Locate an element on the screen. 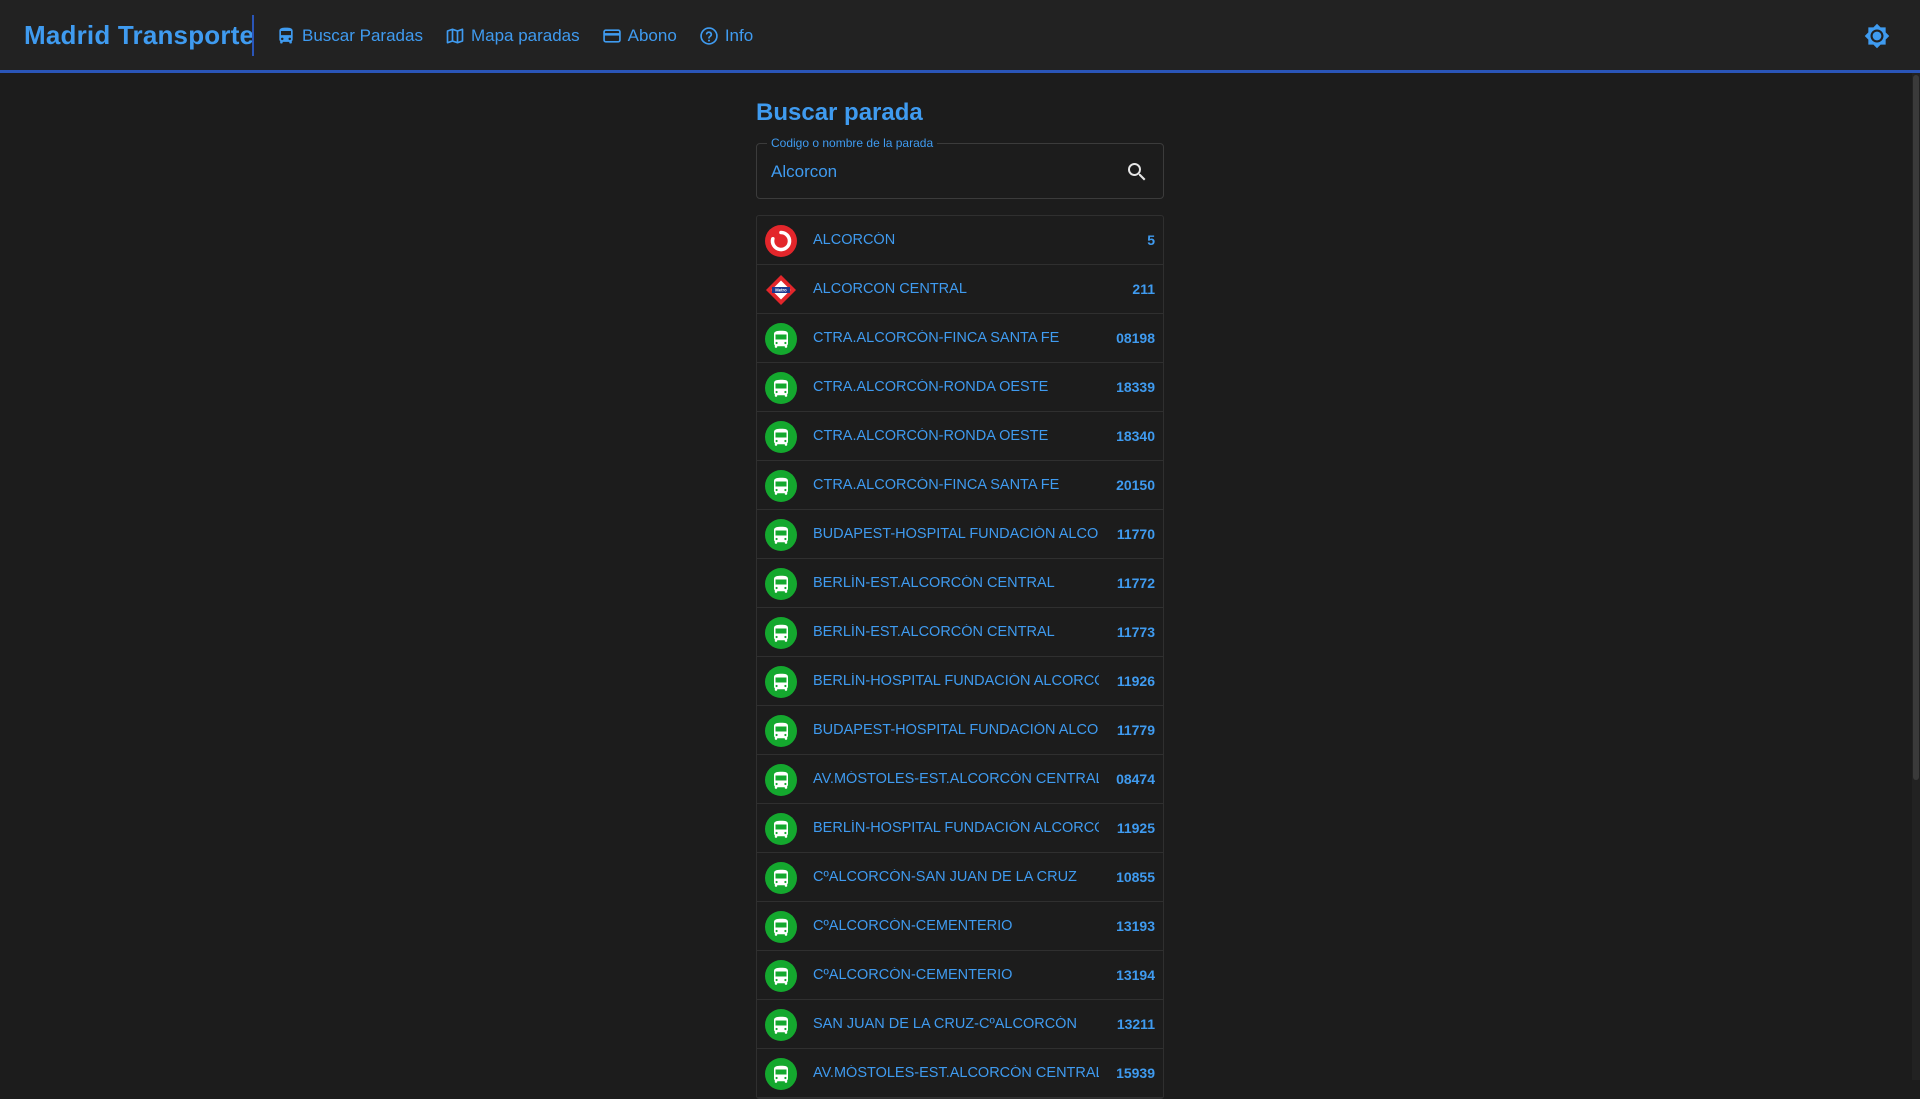 The height and width of the screenshot is (1099, 1920). result-row: SAN JUAN DE LA CRUZ-CºALCORCÓN 13211 is located at coordinates (960, 1024).